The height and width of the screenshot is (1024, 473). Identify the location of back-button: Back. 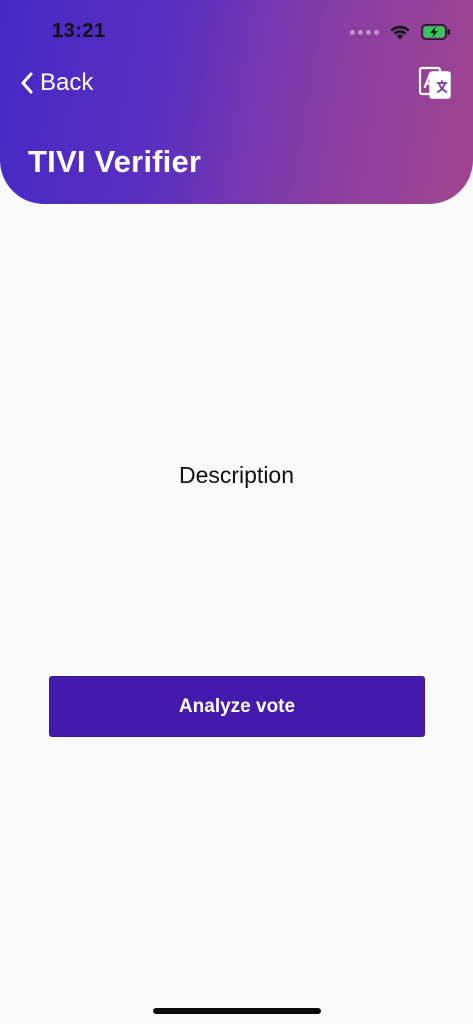
(56, 83).